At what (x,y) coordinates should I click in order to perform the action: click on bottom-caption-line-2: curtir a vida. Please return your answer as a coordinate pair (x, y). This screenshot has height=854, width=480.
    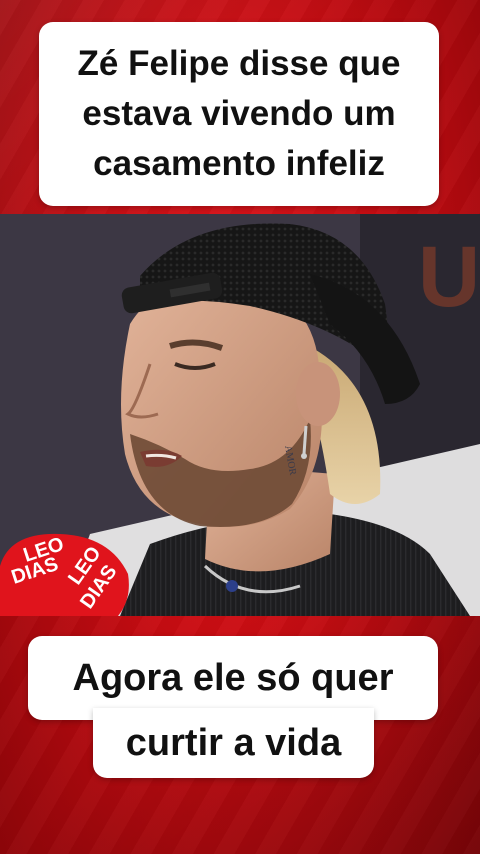
    Looking at the image, I should click on (233, 743).